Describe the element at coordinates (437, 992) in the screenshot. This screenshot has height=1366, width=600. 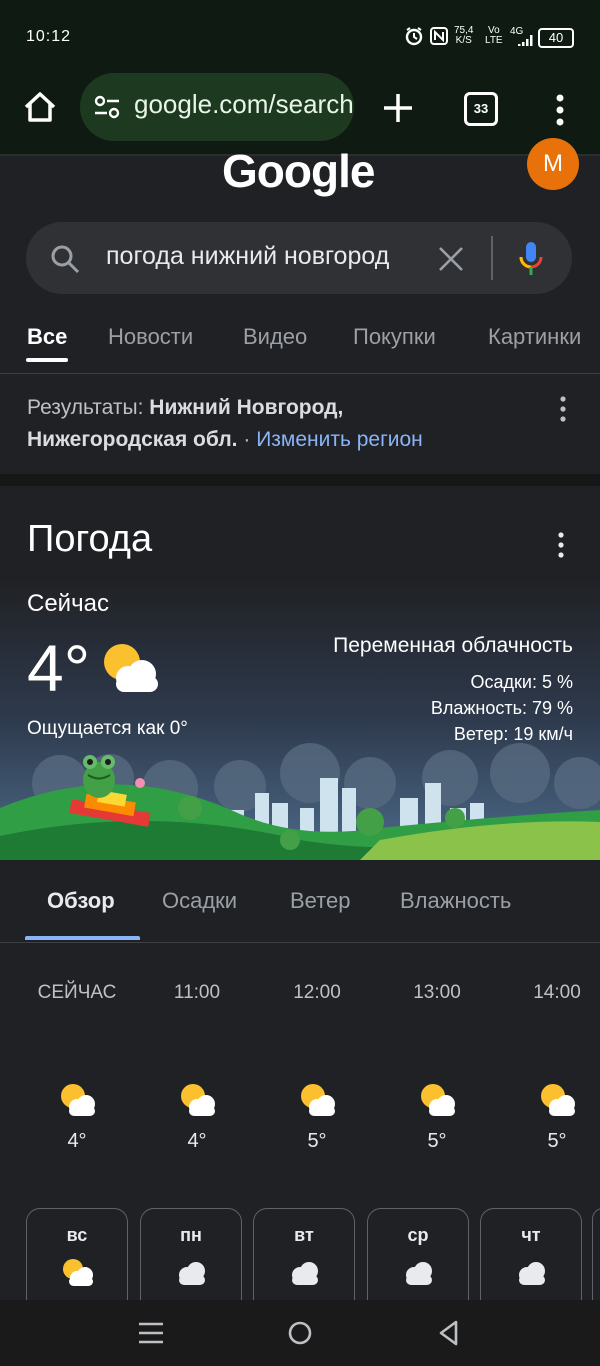
I see `hour-time: 13:00` at that location.